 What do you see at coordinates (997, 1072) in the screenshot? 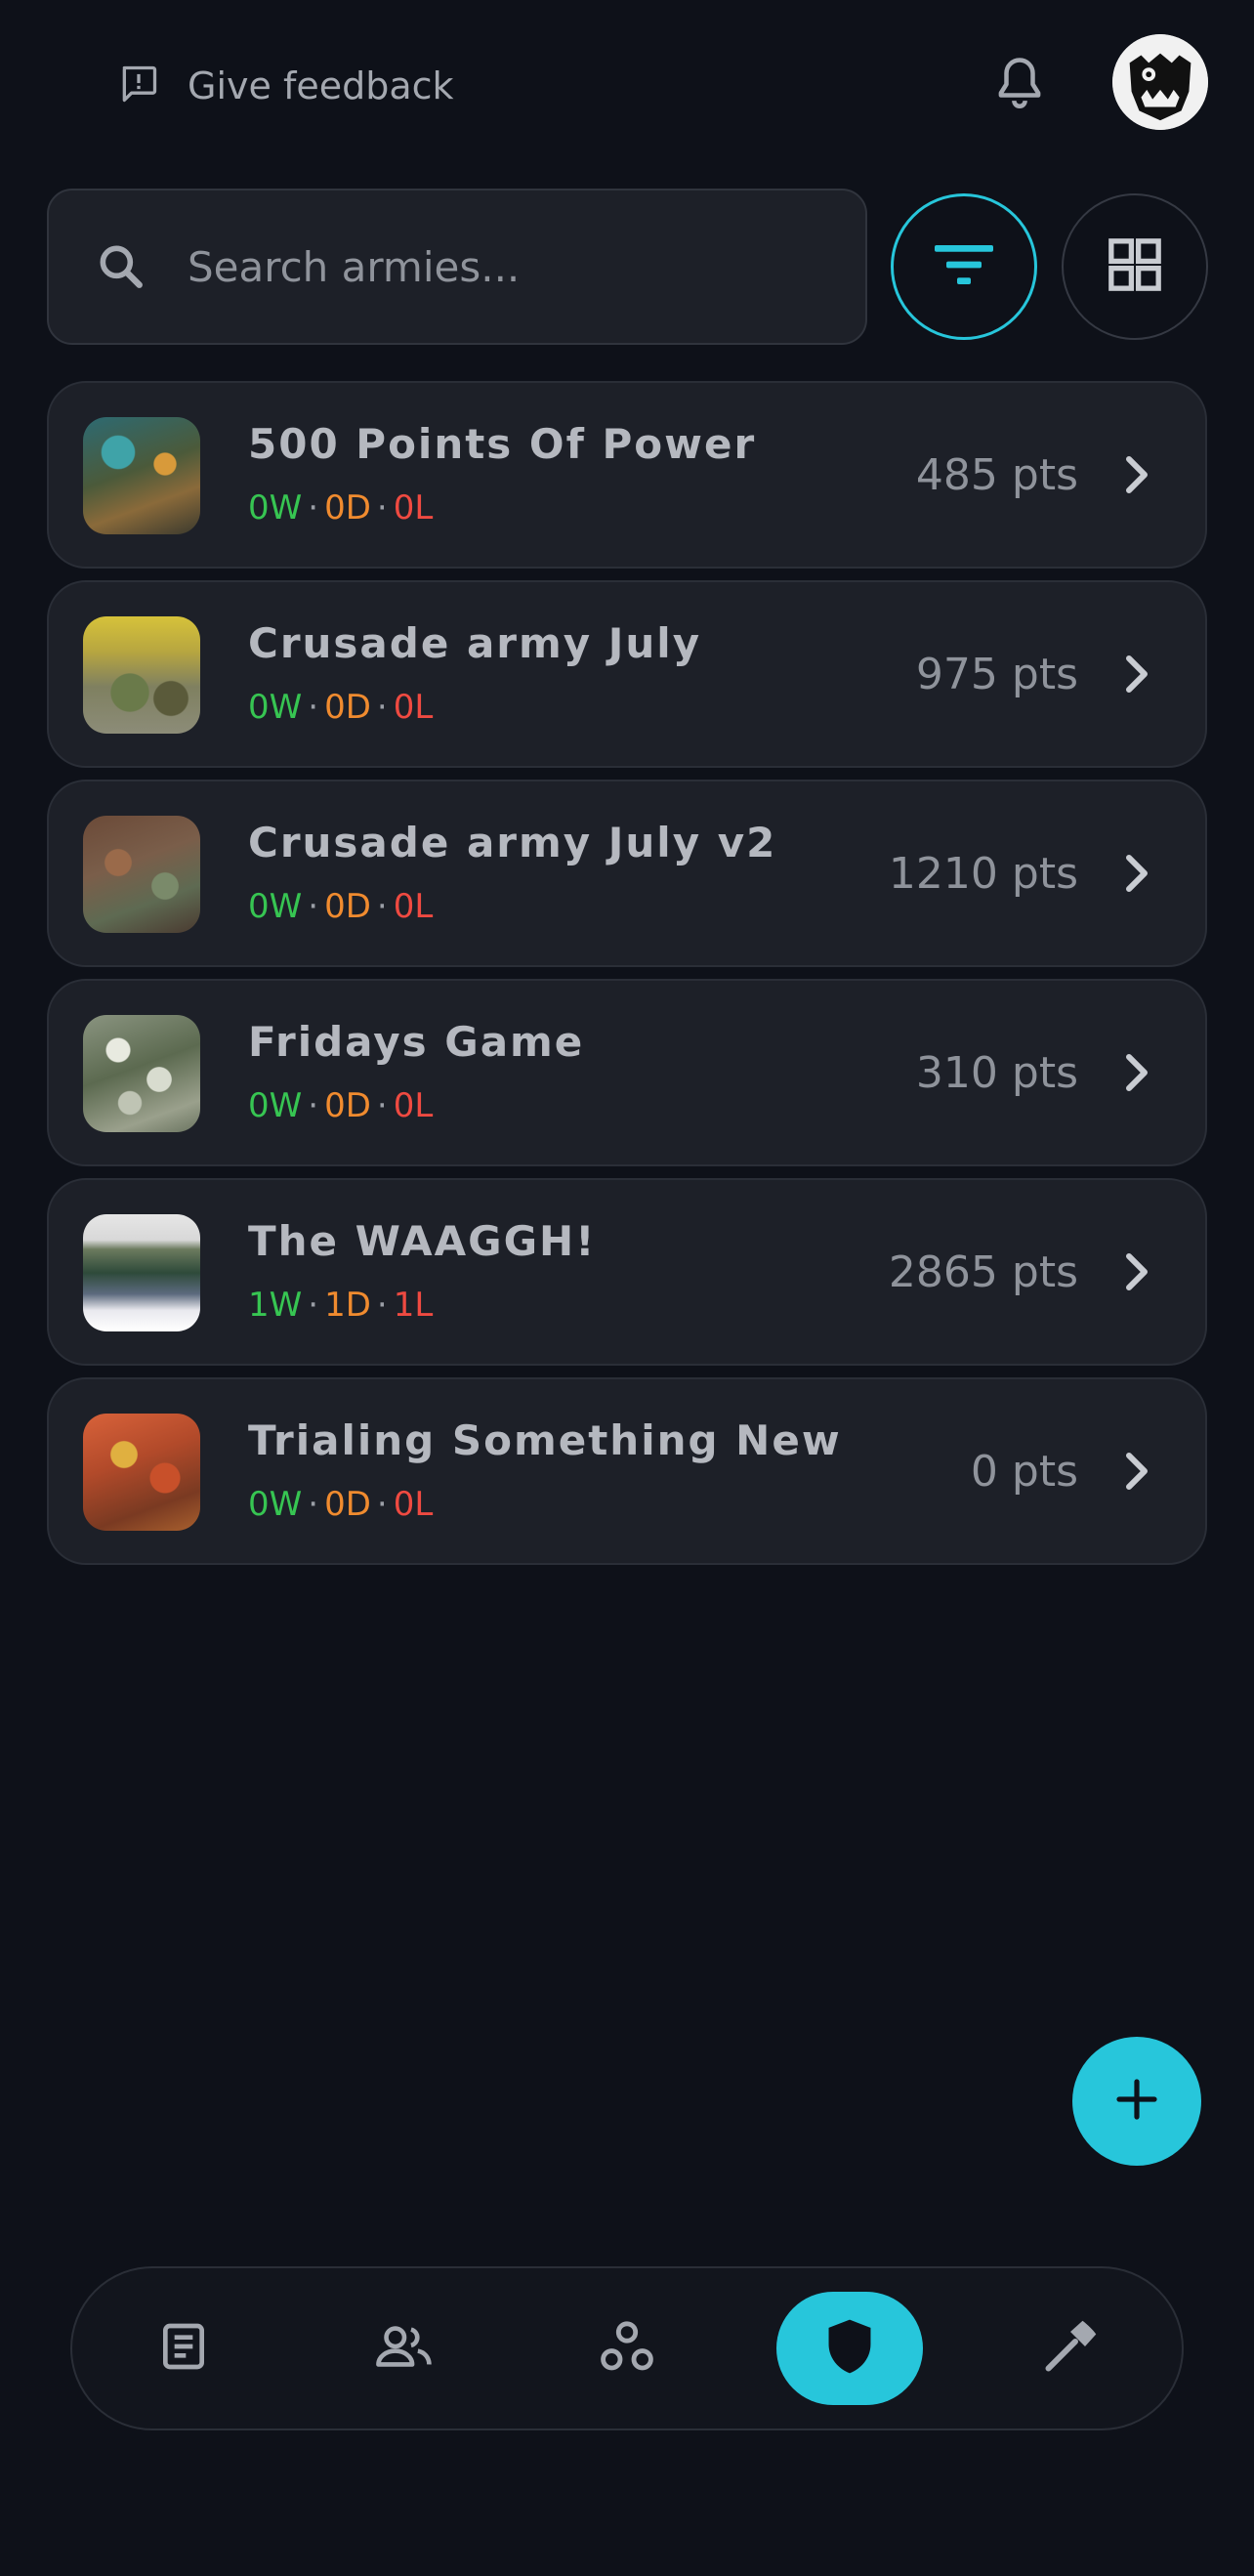
I see `army-points: 310 pts` at bounding box center [997, 1072].